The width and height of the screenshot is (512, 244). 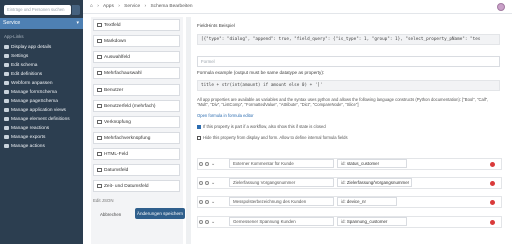 I want to click on page-icon, so click(x=6, y=100).